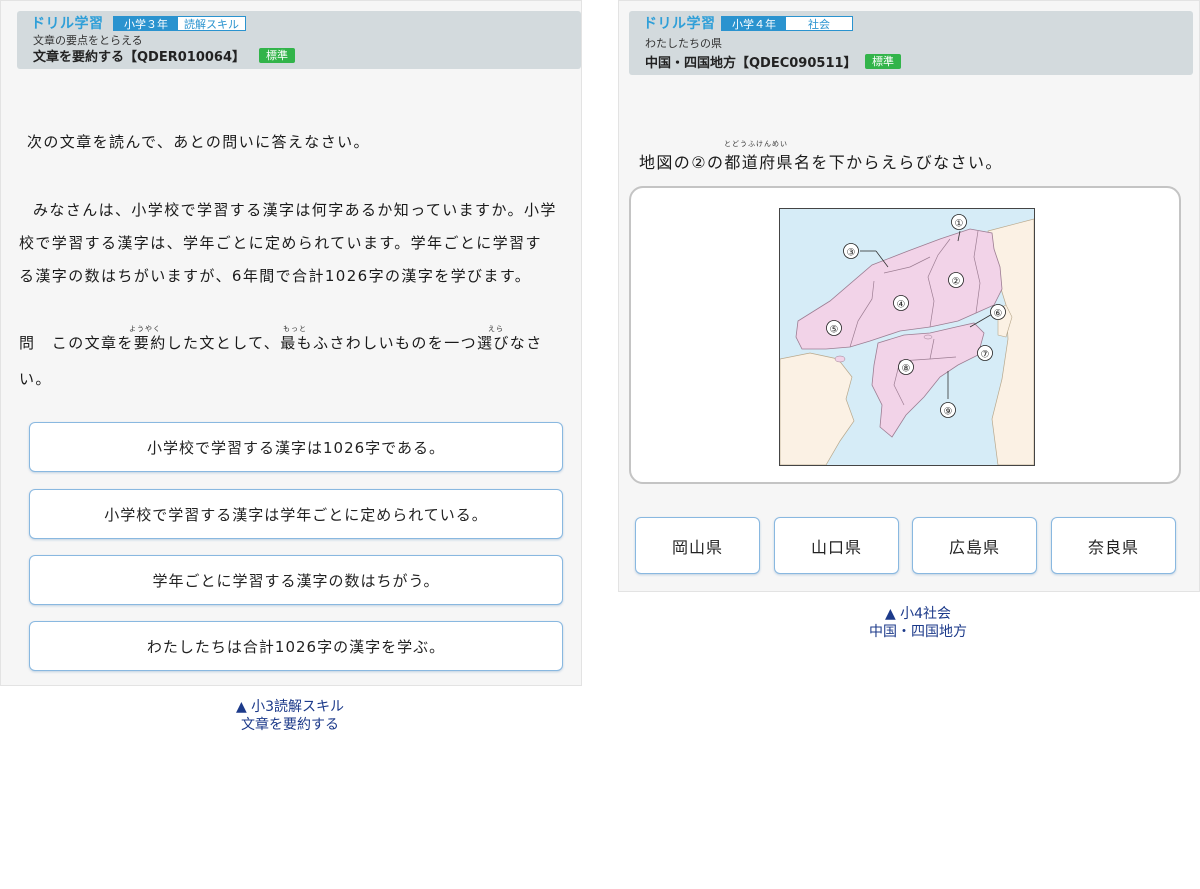 This screenshot has height=889, width=1200. What do you see at coordinates (751, 63) in the screenshot?
I see `drill-title: 中国・四国地方【QDEC090511】` at bounding box center [751, 63].